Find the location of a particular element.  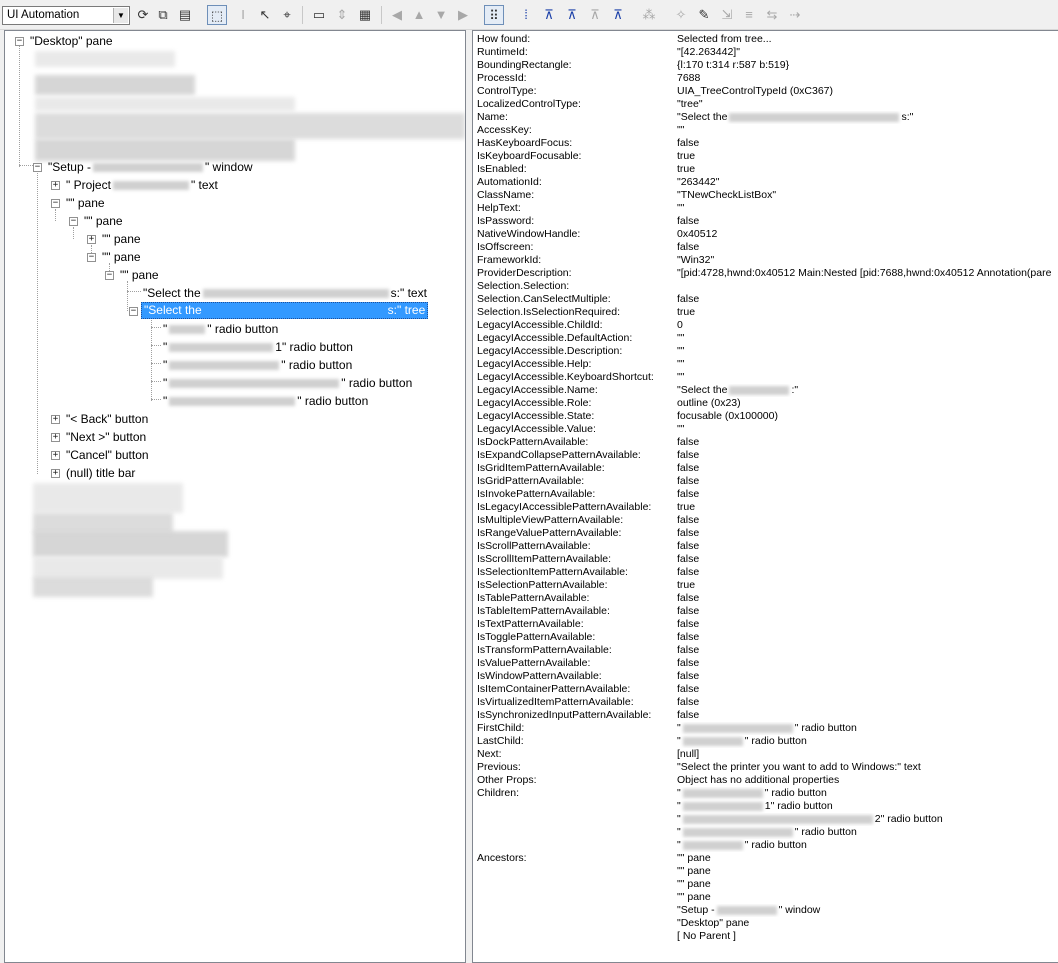

sort-icon: ⇆ is located at coordinates (772, 15).